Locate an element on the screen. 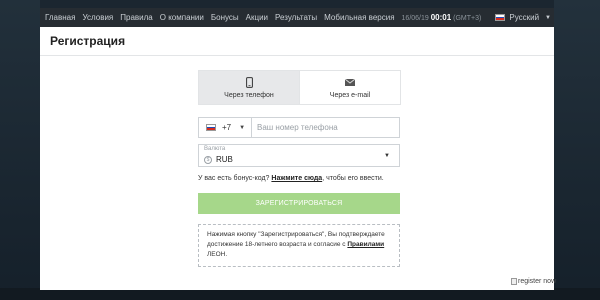 Image resolution: width=600 pixels, height=300 pixels. date-time: 16/06/19 00:01 (GMT+3) is located at coordinates (442, 17).